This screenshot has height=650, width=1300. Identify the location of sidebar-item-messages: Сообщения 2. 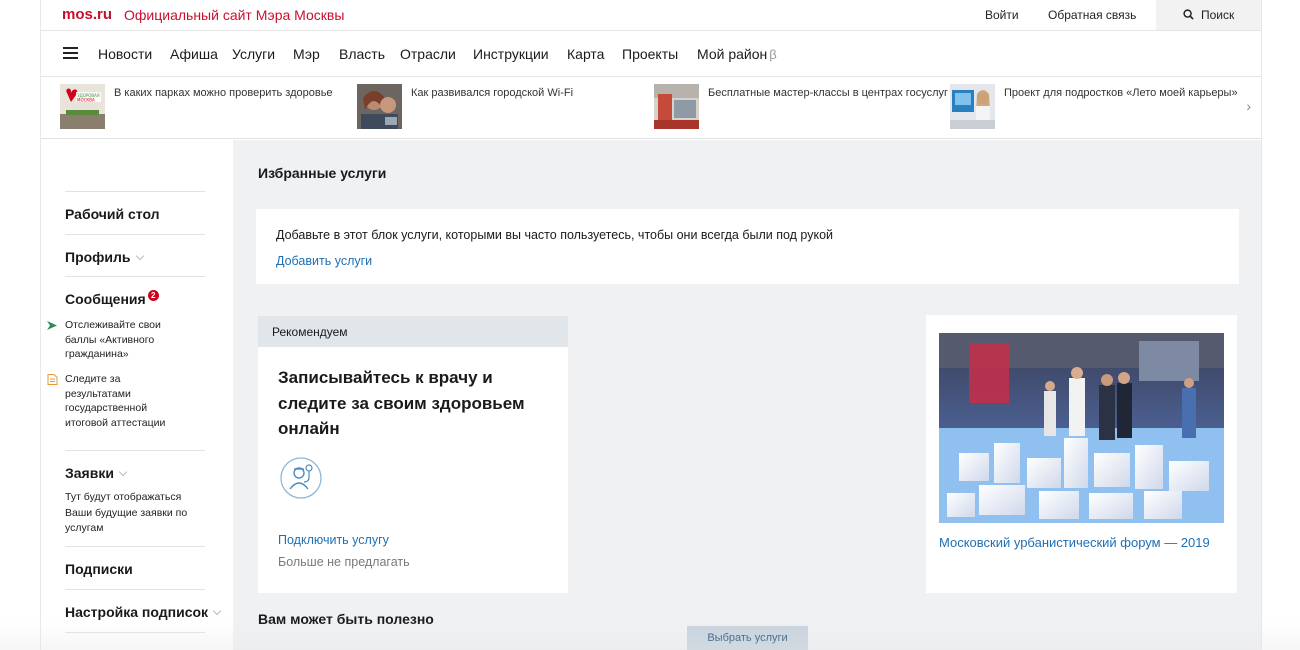
(112, 298).